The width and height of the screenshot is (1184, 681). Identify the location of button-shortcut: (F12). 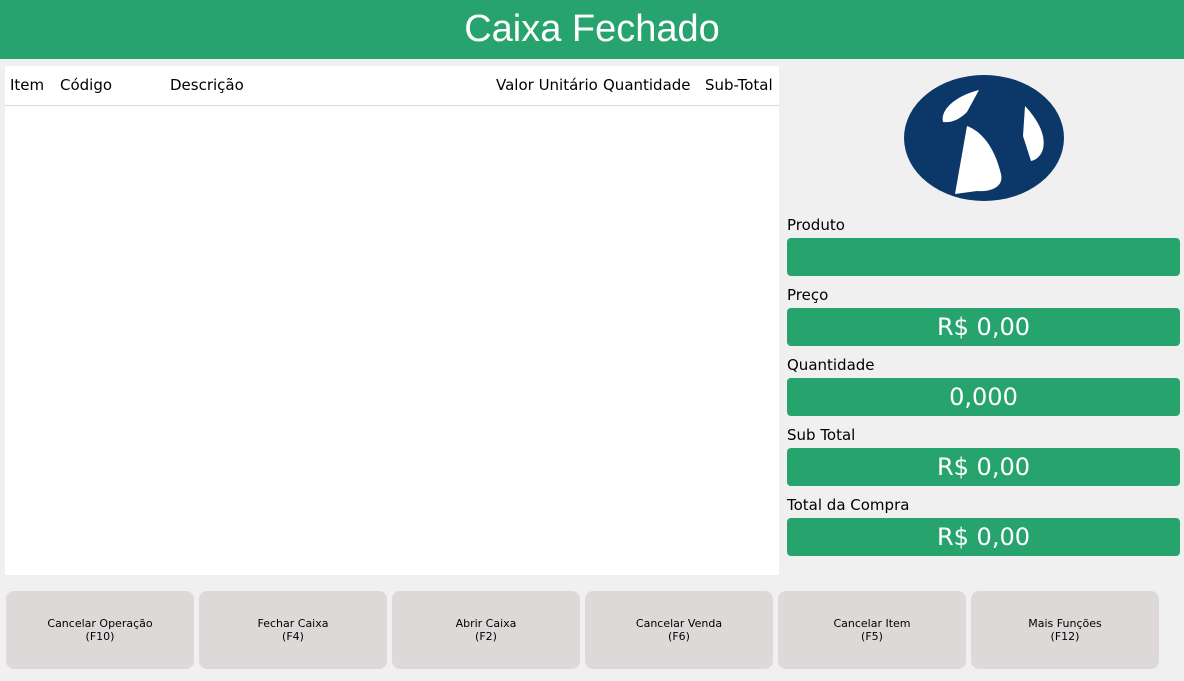
(1065, 636).